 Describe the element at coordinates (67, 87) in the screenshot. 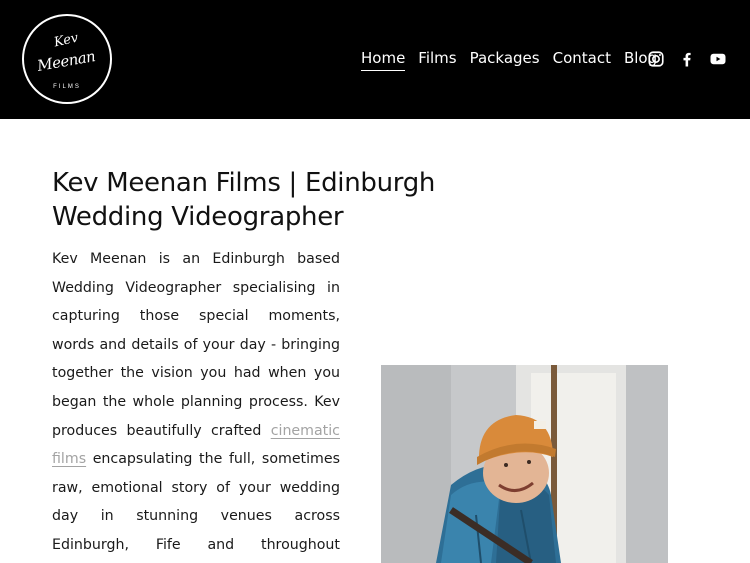

I see `logo-films-text: FILMS` at that location.